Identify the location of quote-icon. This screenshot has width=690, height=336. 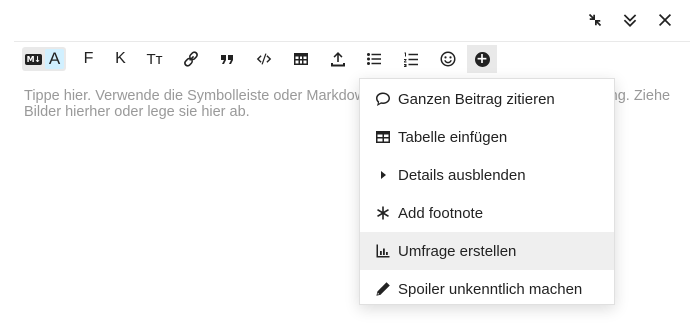
(227, 59).